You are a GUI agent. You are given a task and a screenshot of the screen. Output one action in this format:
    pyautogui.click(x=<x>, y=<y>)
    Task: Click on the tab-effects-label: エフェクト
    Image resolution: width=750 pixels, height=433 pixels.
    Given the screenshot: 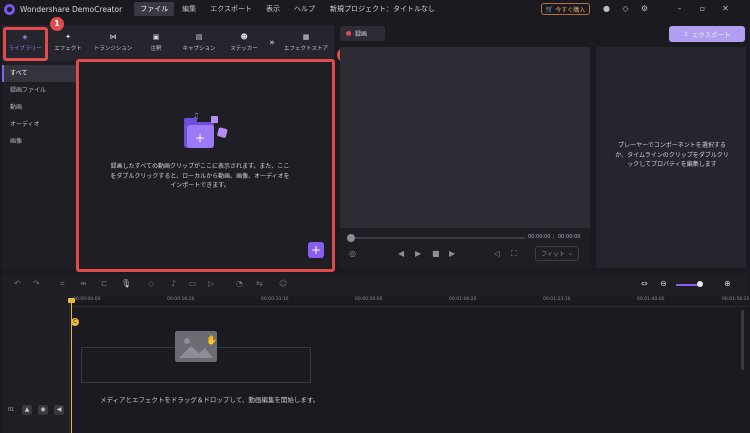 What is the action you would take?
    pyautogui.click(x=68, y=49)
    